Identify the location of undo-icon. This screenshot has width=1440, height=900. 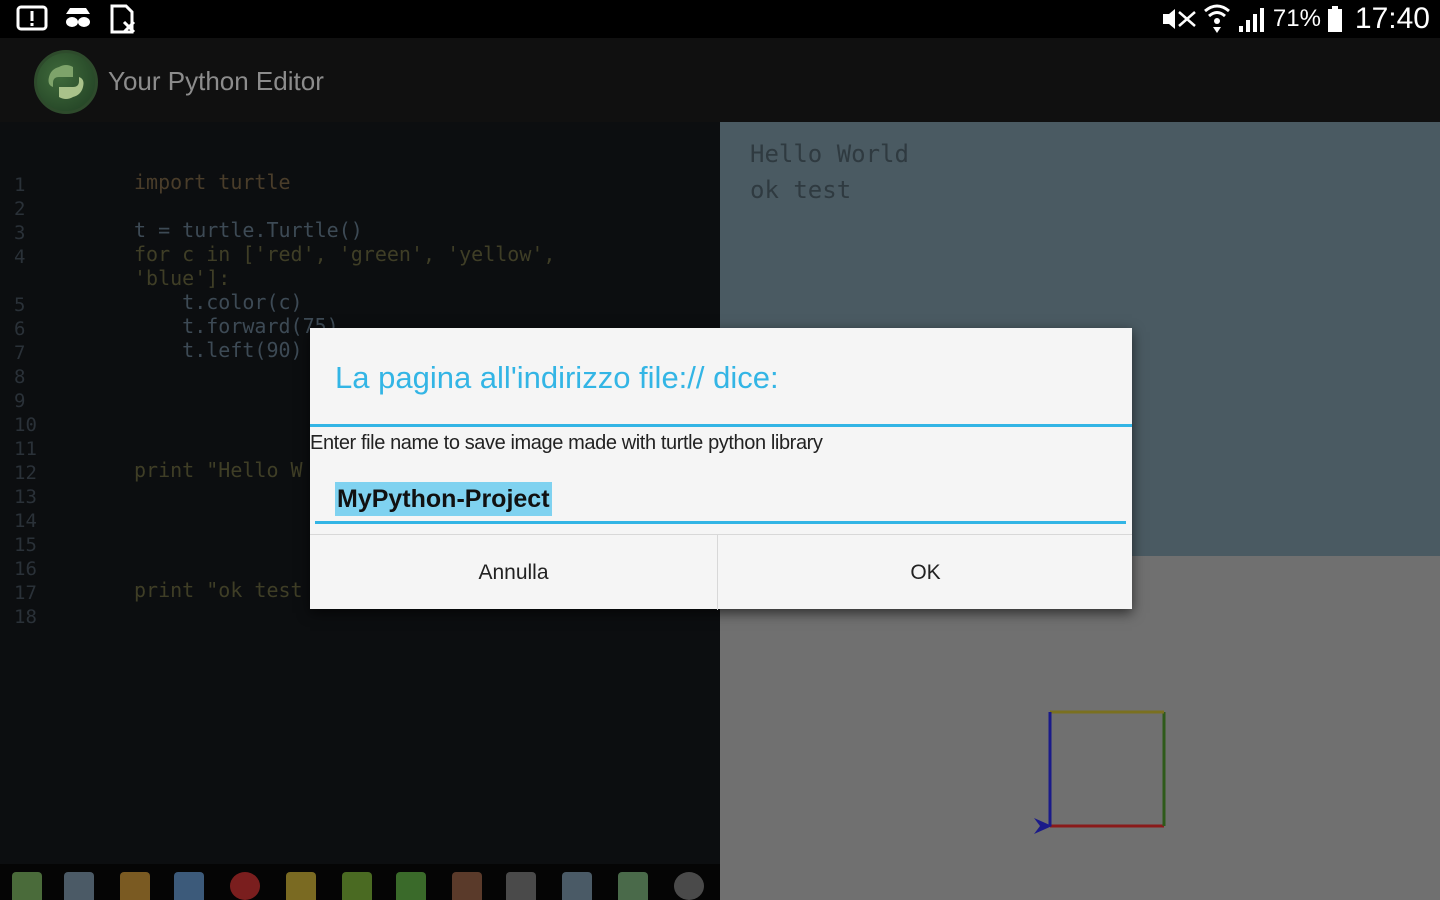
(357, 886).